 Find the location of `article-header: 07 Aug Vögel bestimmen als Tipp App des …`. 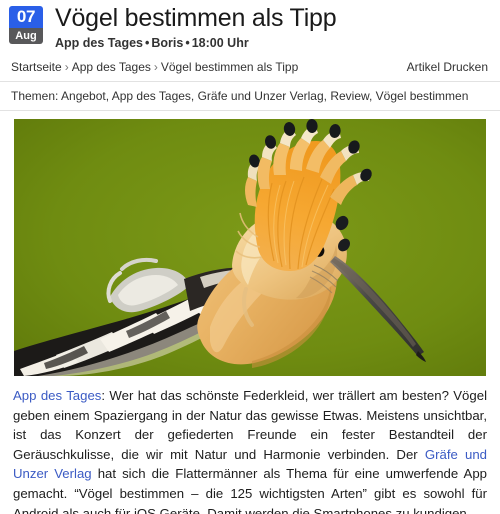

article-header: 07 Aug Vögel bestimmen als Tipp App des … is located at coordinates (250, 25).